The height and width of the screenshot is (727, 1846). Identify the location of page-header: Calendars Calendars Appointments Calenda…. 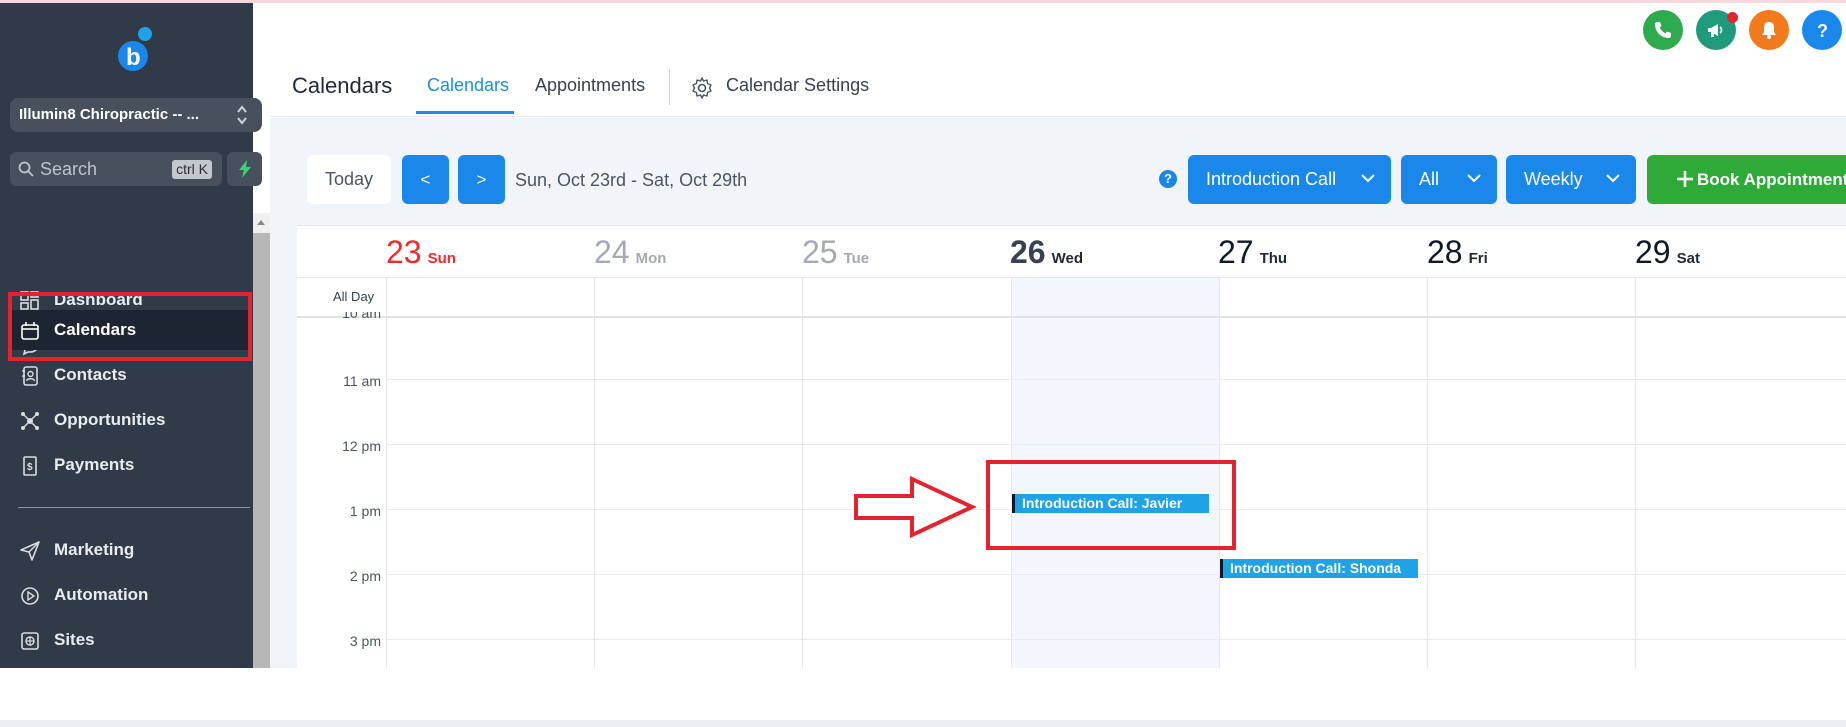
(1058, 60).